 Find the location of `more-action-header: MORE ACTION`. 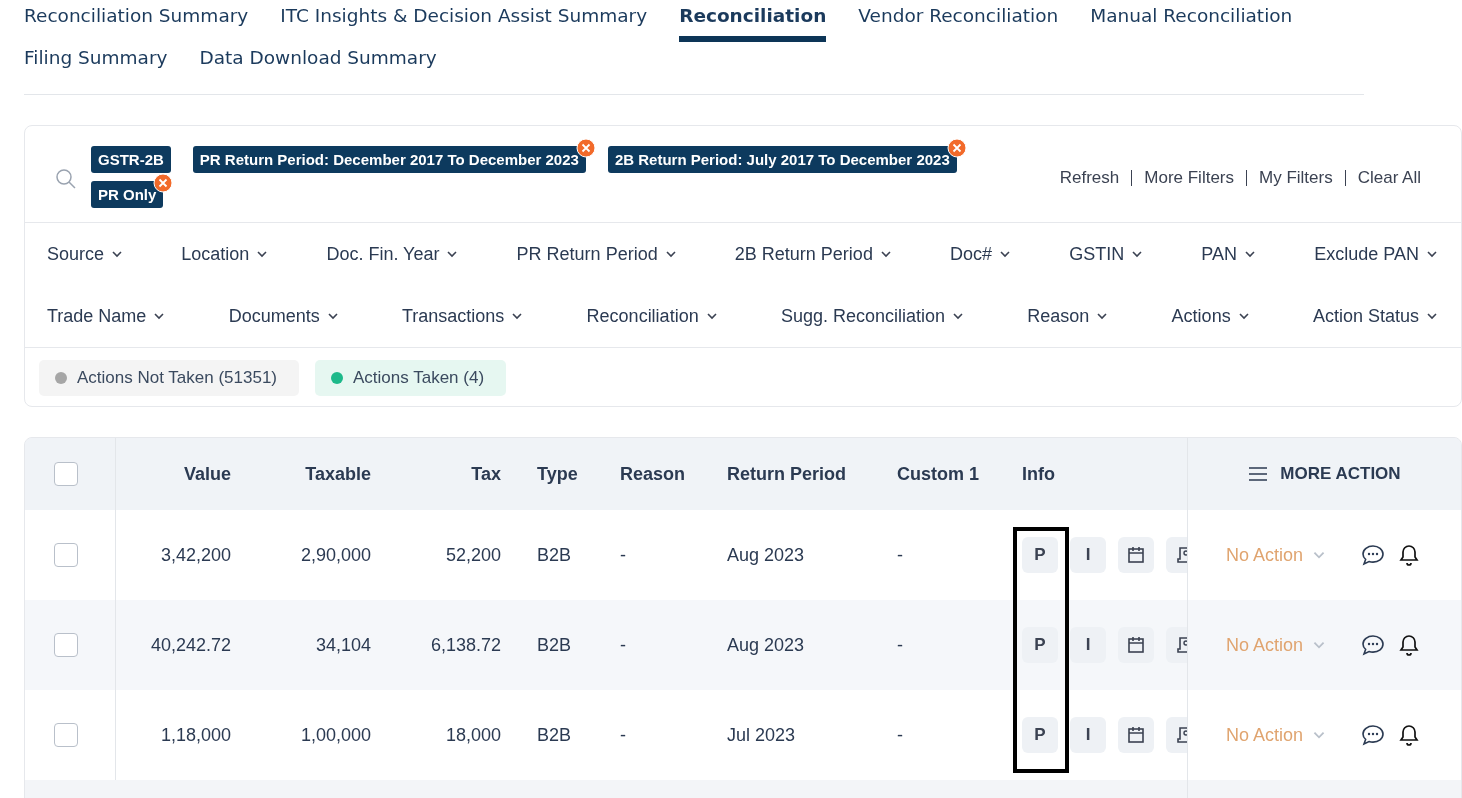

more-action-header: MORE ACTION is located at coordinates (1340, 474).